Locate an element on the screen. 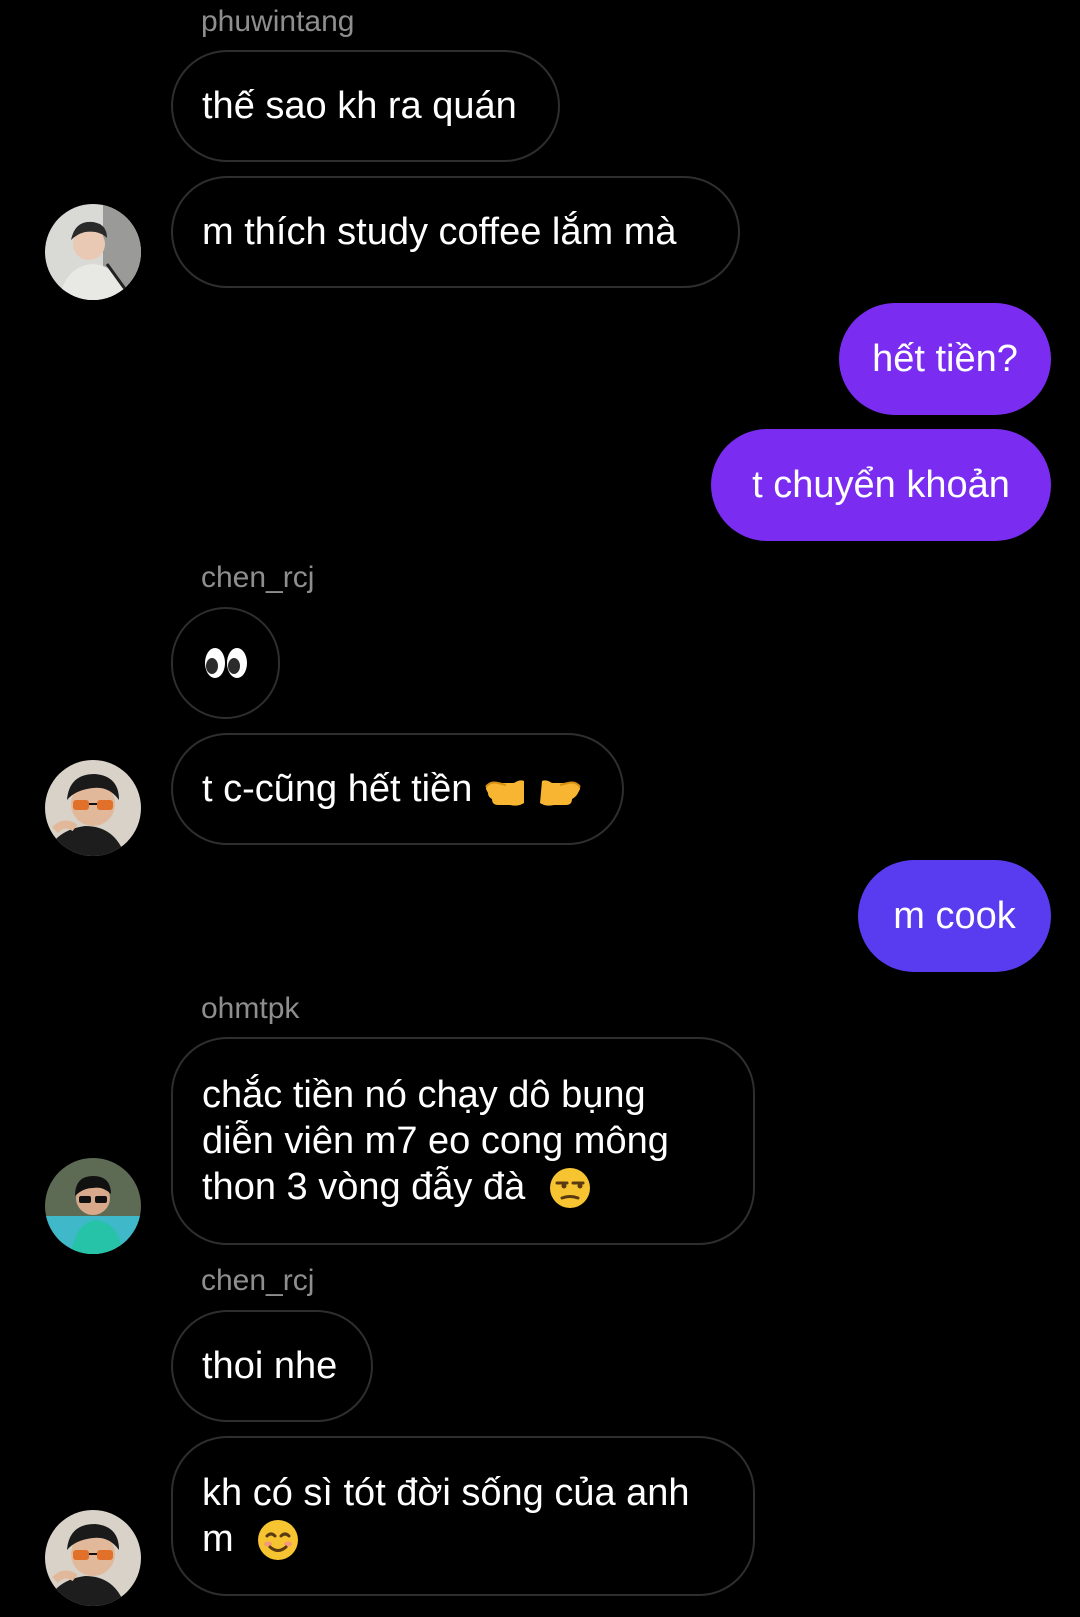 The image size is (1080, 1617). message-line: thon 3 vòng đẫy đà is located at coordinates (364, 1186).